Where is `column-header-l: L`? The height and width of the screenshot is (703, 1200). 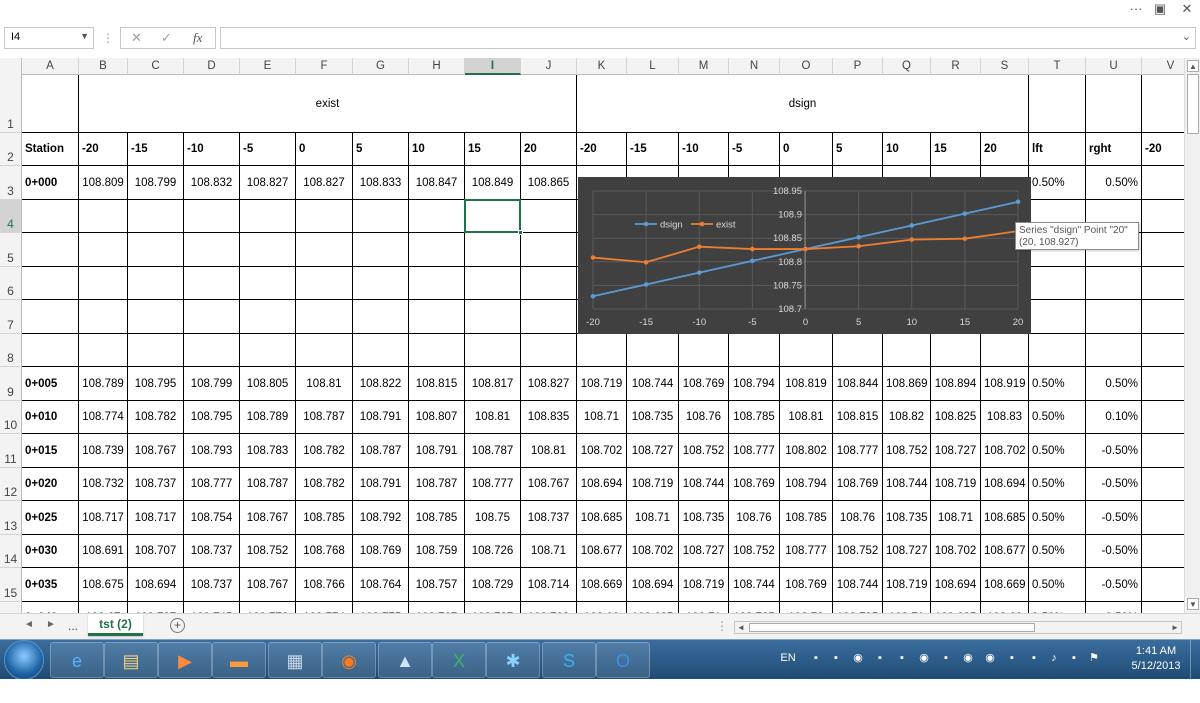
column-header-l: L is located at coordinates (653, 66).